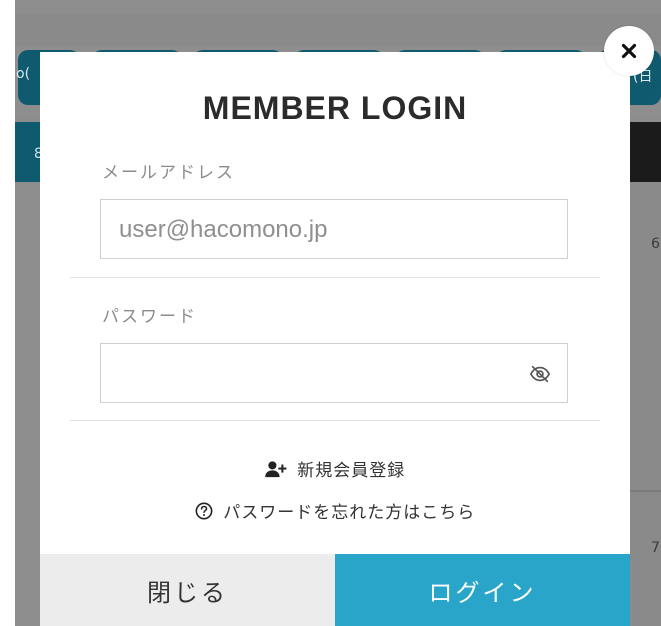 This screenshot has height=626, width=661. Describe the element at coordinates (209, 512) in the screenshot. I see `question-circle-icon` at that location.